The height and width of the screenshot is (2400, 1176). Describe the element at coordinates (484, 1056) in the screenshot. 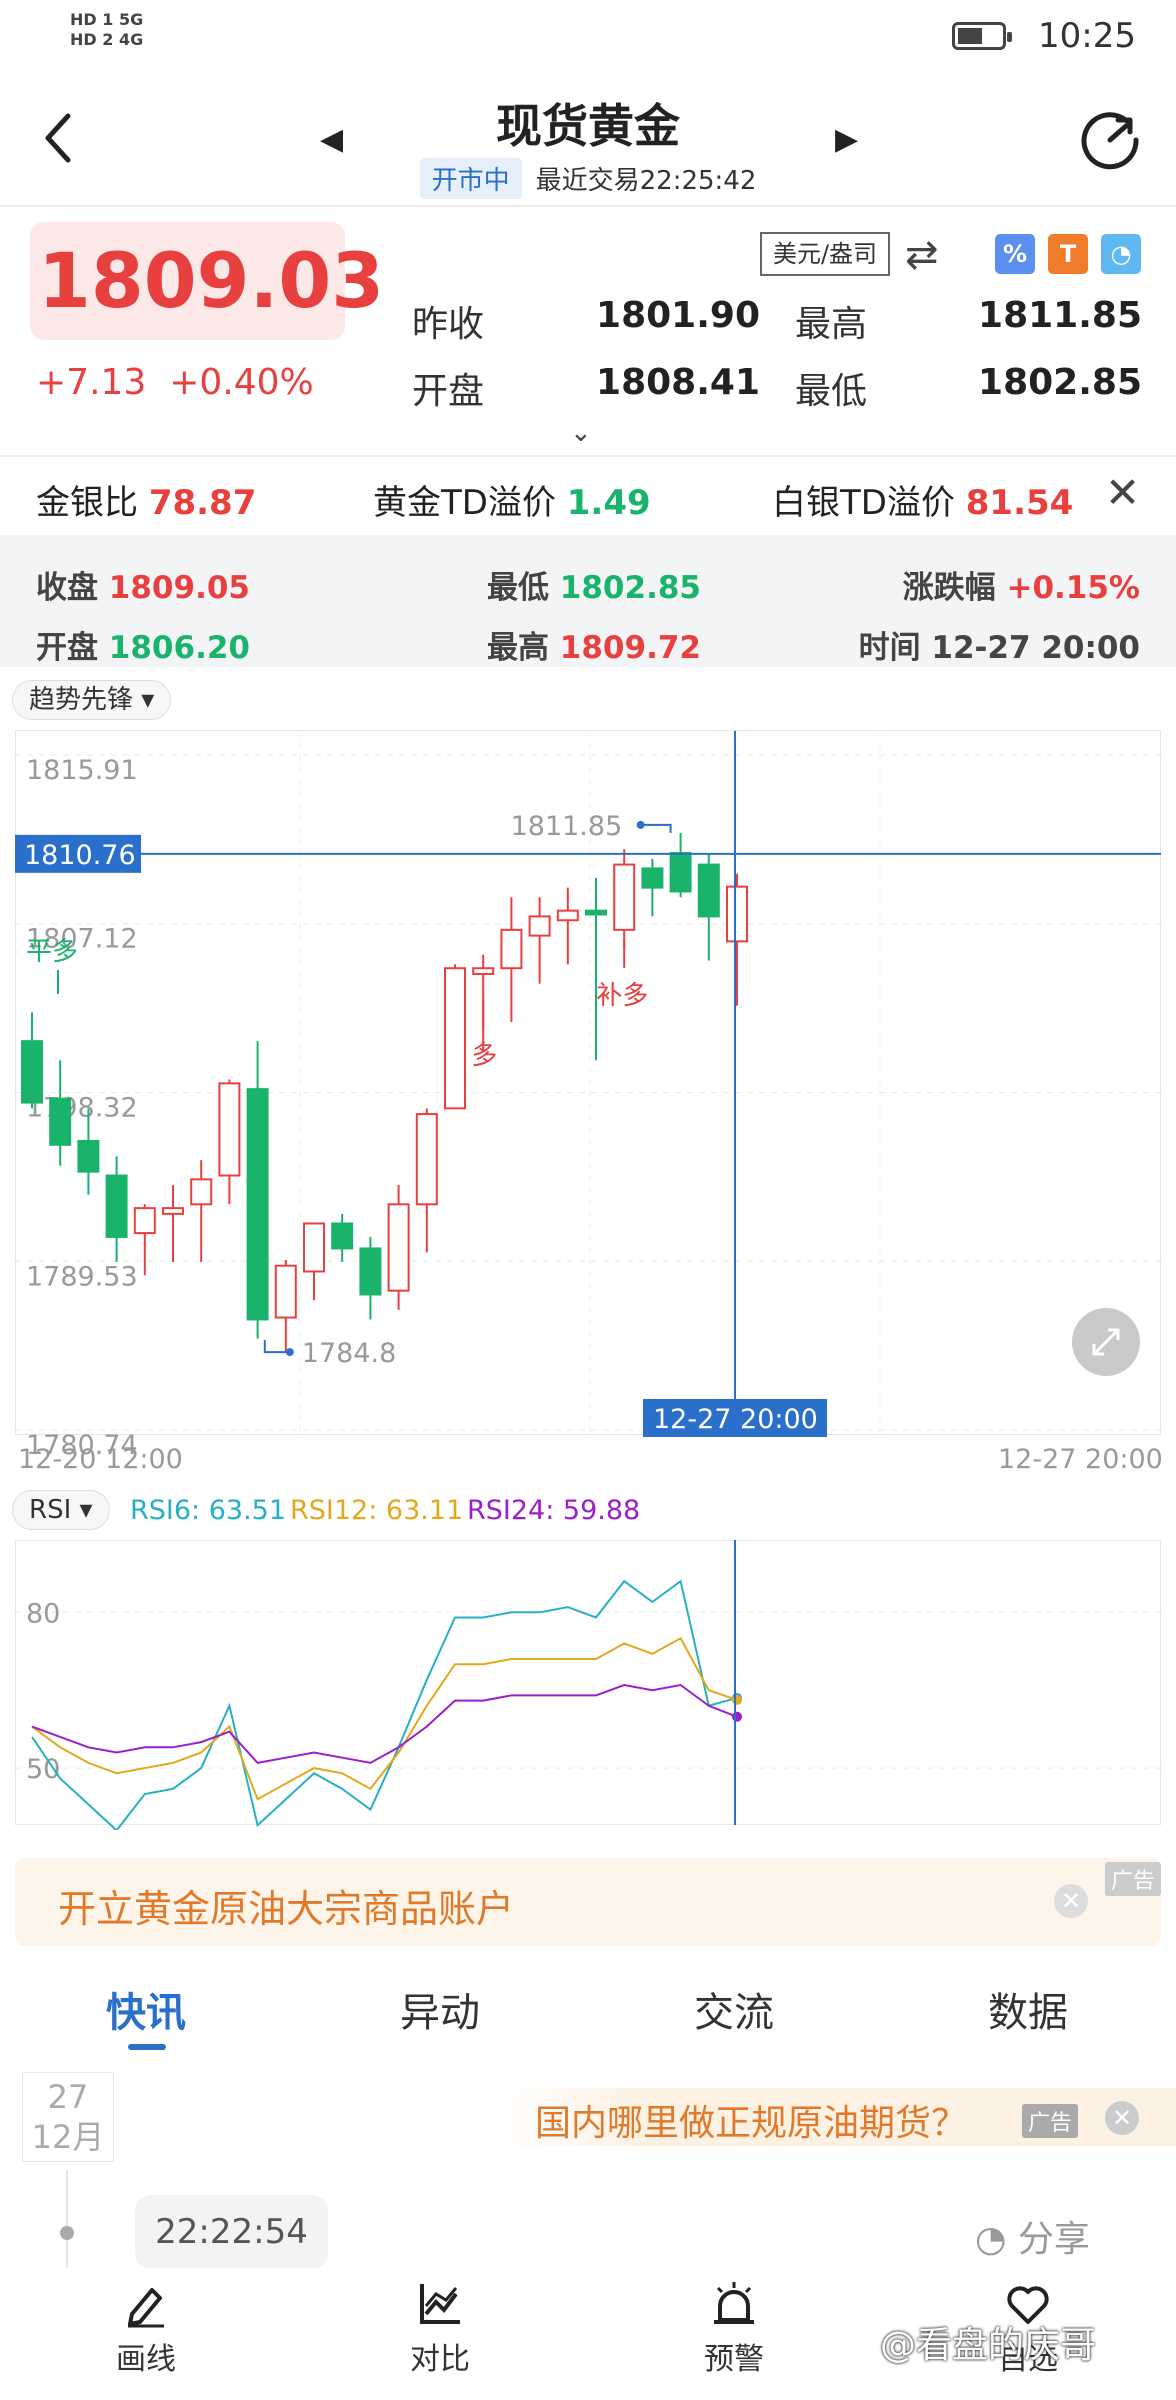

I see `signal-long: 多` at that location.